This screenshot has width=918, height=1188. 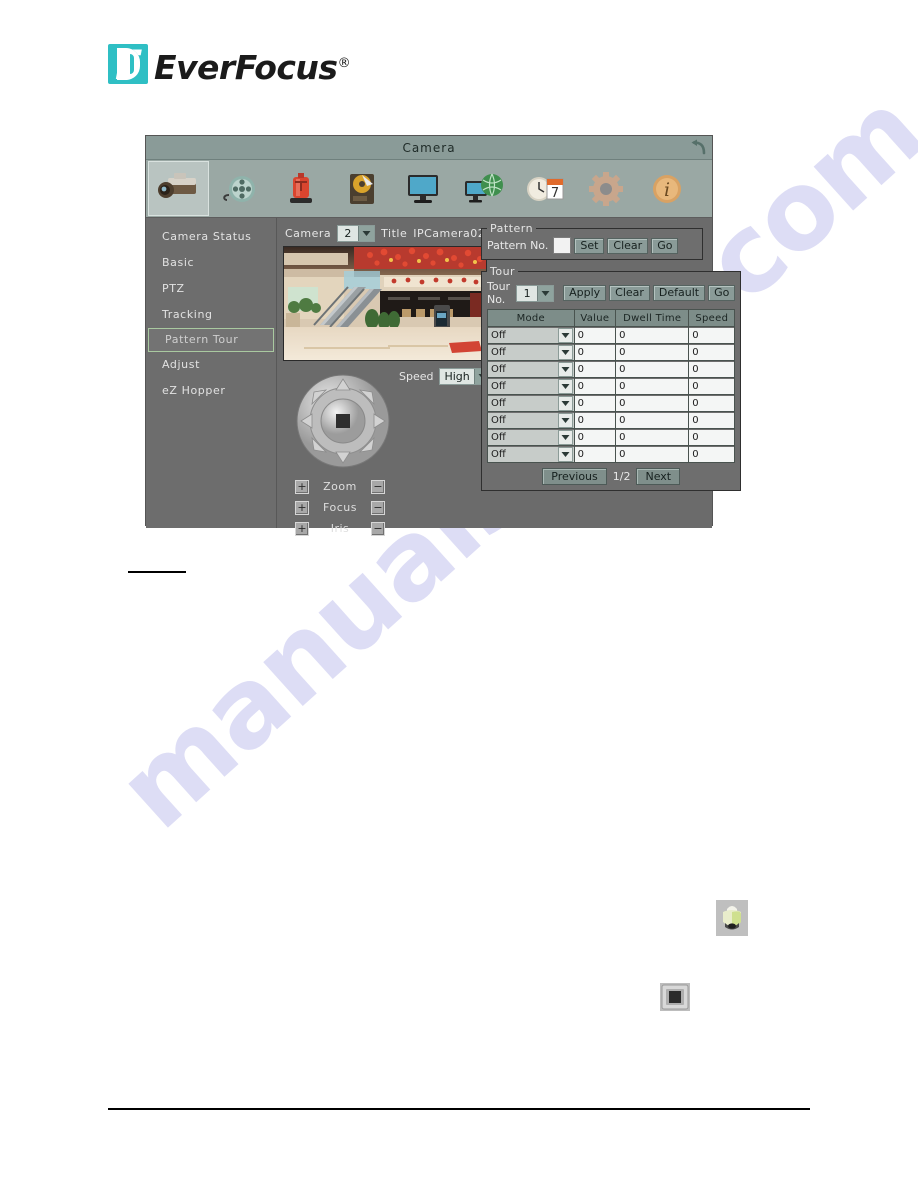 I want to click on sidebar-item-ptz: PTZ, so click(x=211, y=289).